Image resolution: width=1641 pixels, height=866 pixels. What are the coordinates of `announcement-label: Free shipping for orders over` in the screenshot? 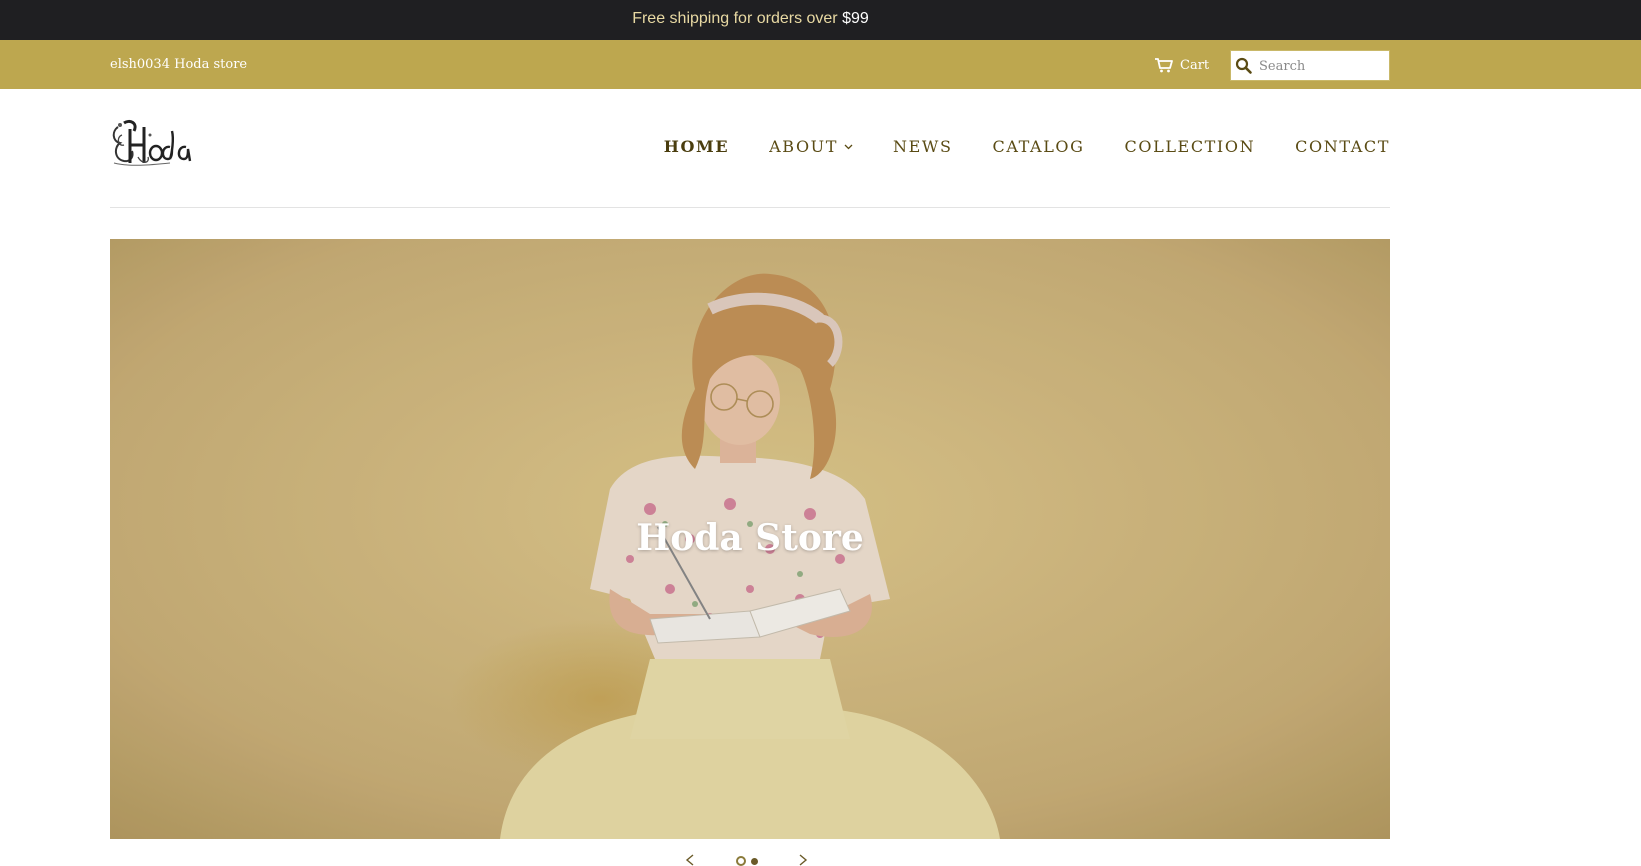 It's located at (737, 18).